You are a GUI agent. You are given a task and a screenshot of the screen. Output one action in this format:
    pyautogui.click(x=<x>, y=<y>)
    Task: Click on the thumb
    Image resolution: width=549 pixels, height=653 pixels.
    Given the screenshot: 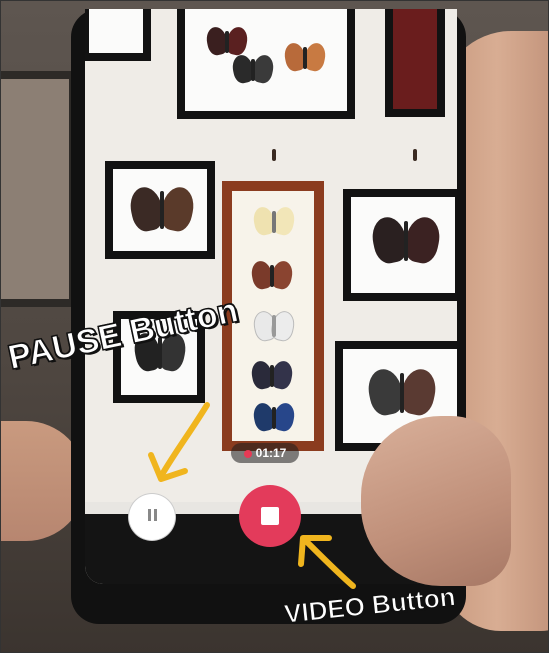 What is the action you would take?
    pyautogui.click(x=436, y=501)
    